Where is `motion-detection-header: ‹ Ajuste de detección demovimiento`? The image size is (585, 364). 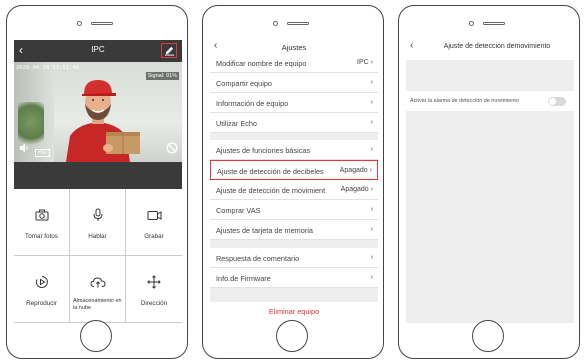
motion-detection-header: ‹ Ajuste de detección demovimiento is located at coordinates (490, 47).